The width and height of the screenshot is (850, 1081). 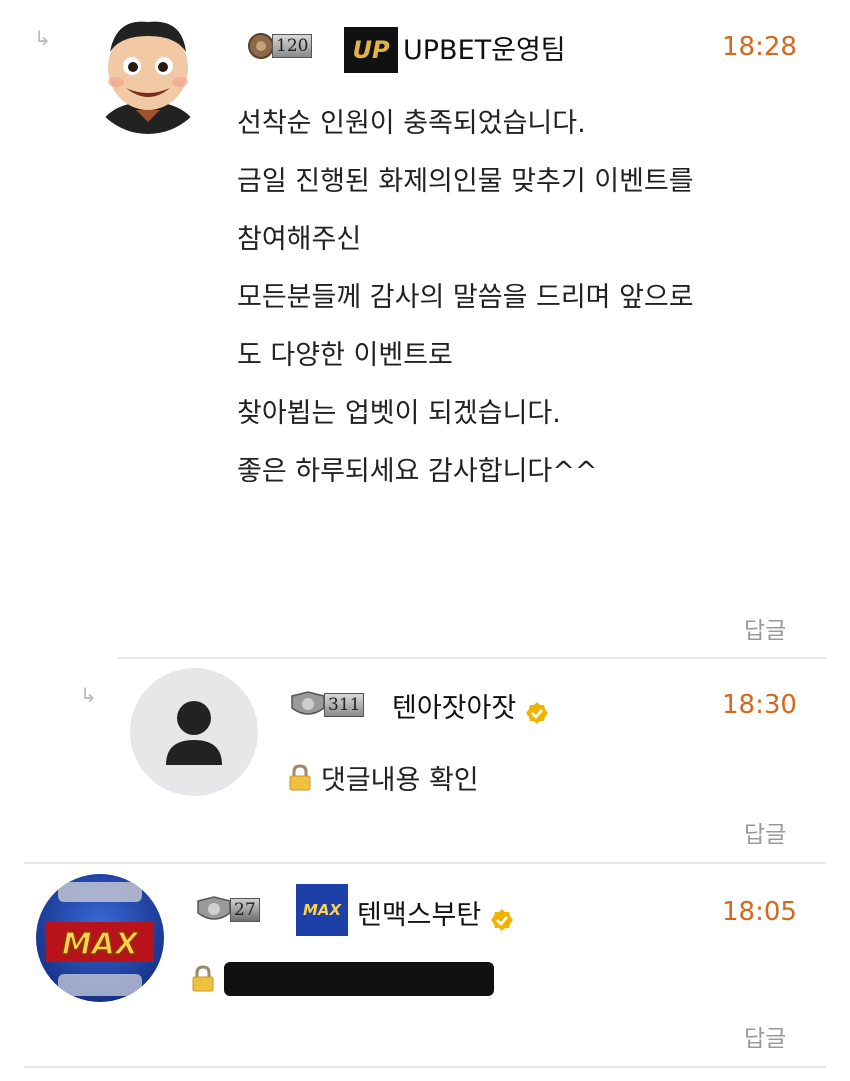 I want to click on avatar: MAX, so click(x=100, y=938).